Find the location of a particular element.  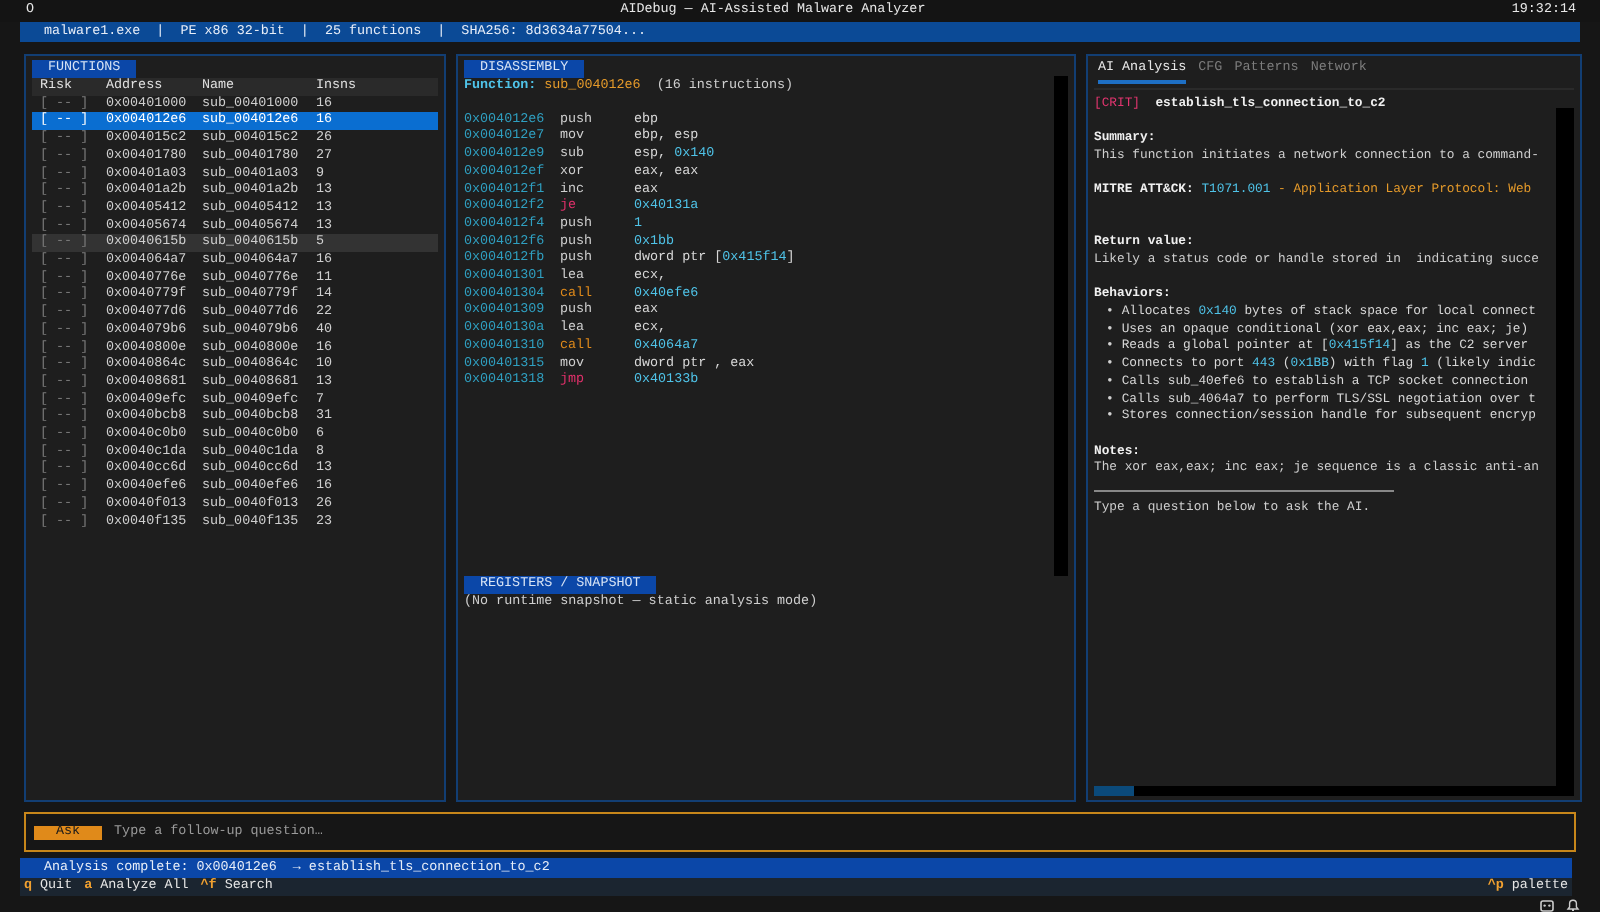

horizontal-scrollbar is located at coordinates (1334, 791).